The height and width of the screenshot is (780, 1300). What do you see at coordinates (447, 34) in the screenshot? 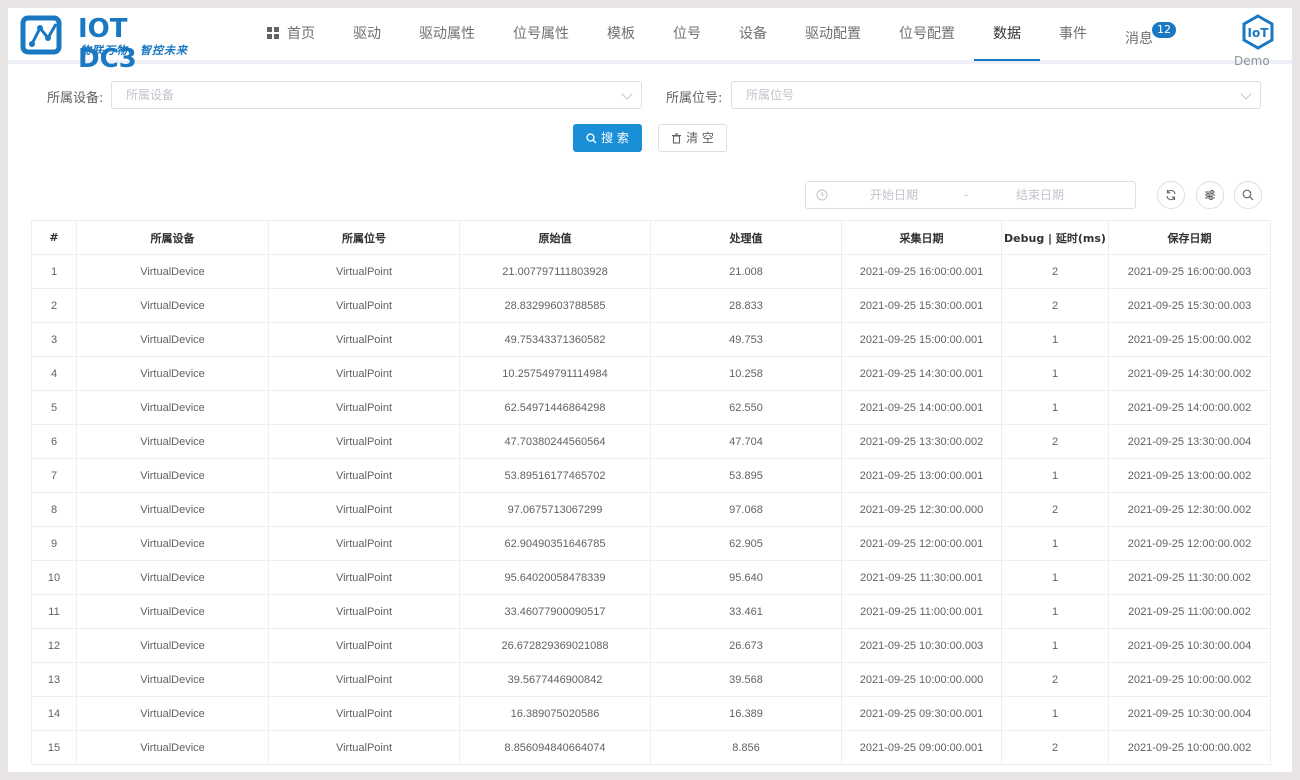
I see `nav-item-driver-attribute: 驱动属性` at bounding box center [447, 34].